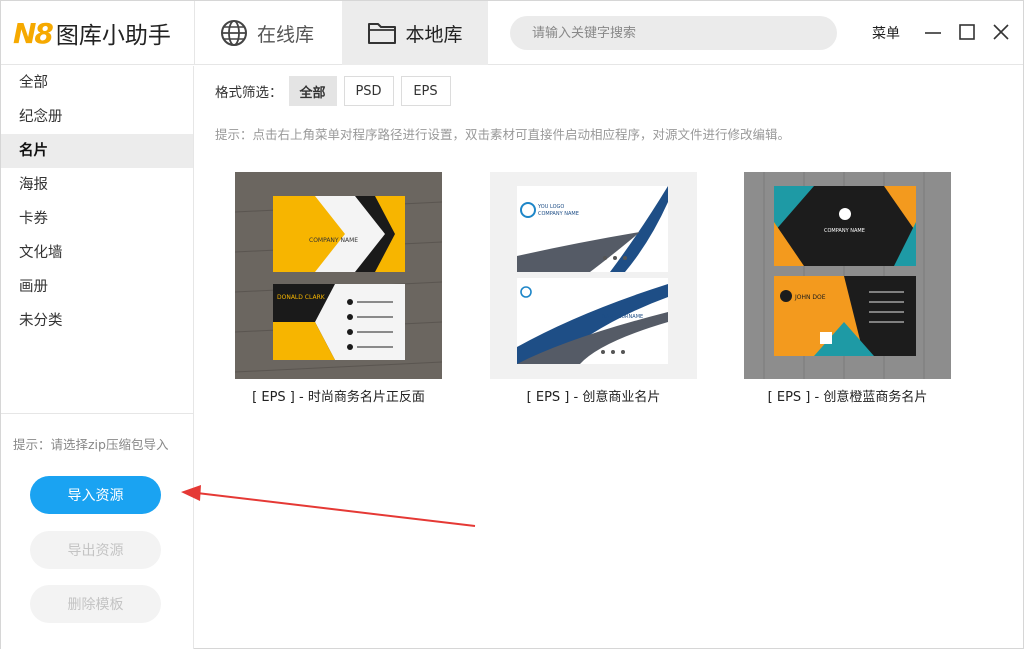 This screenshot has width=1024, height=649. What do you see at coordinates (97, 151) in the screenshot?
I see `category-item-business-card: 名片` at bounding box center [97, 151].